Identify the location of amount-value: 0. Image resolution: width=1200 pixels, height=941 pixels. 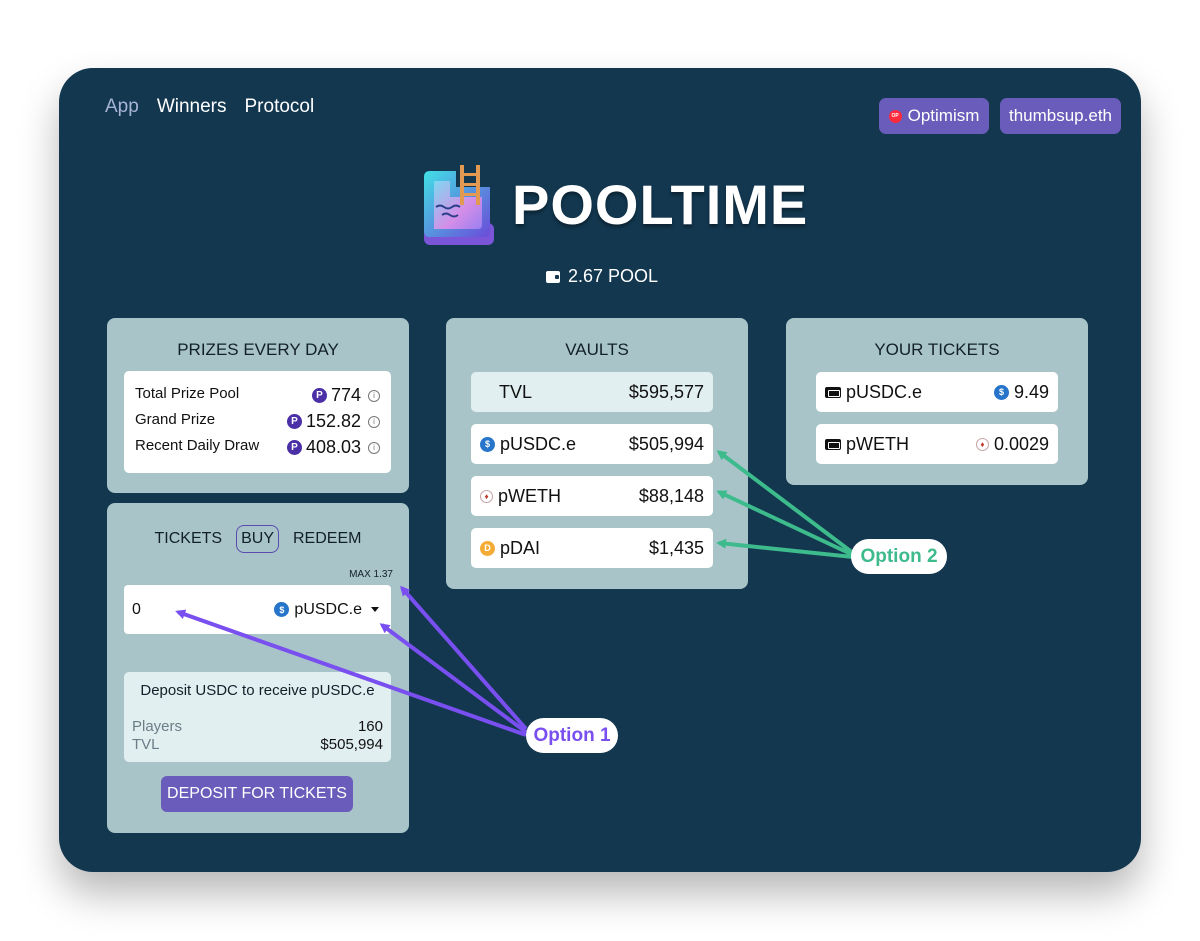
(136, 610).